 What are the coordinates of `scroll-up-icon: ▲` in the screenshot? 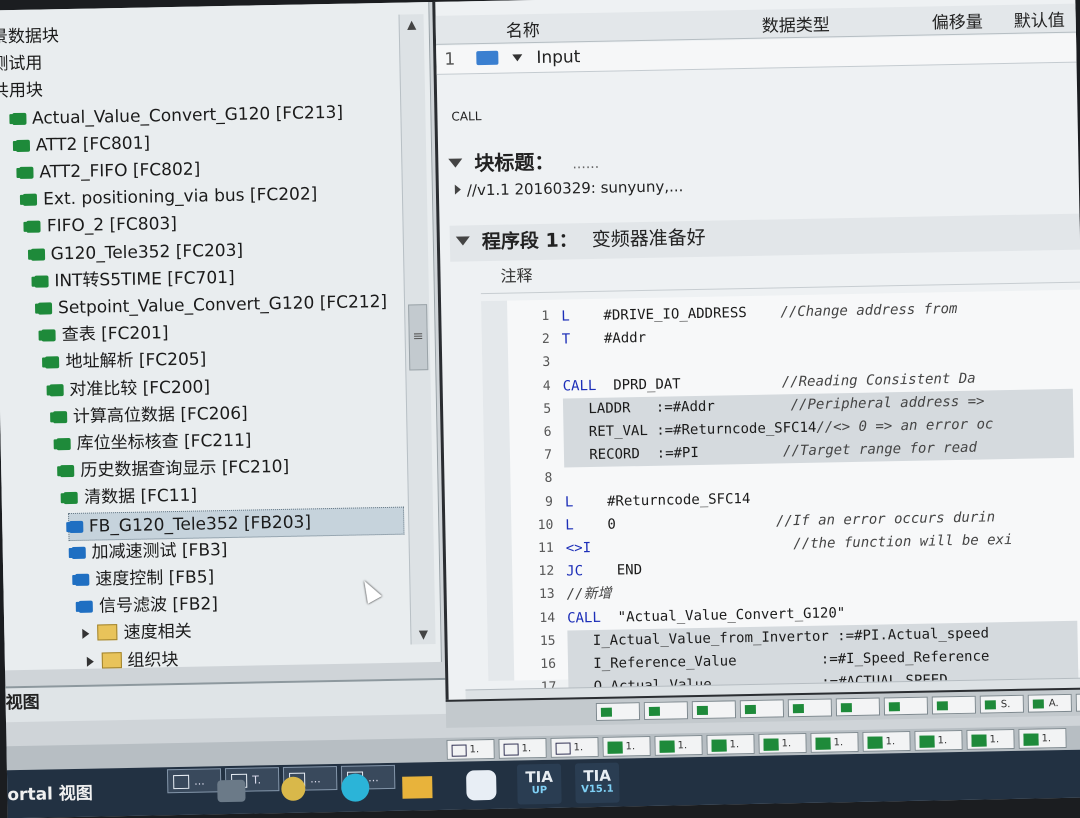 It's located at (411, 24).